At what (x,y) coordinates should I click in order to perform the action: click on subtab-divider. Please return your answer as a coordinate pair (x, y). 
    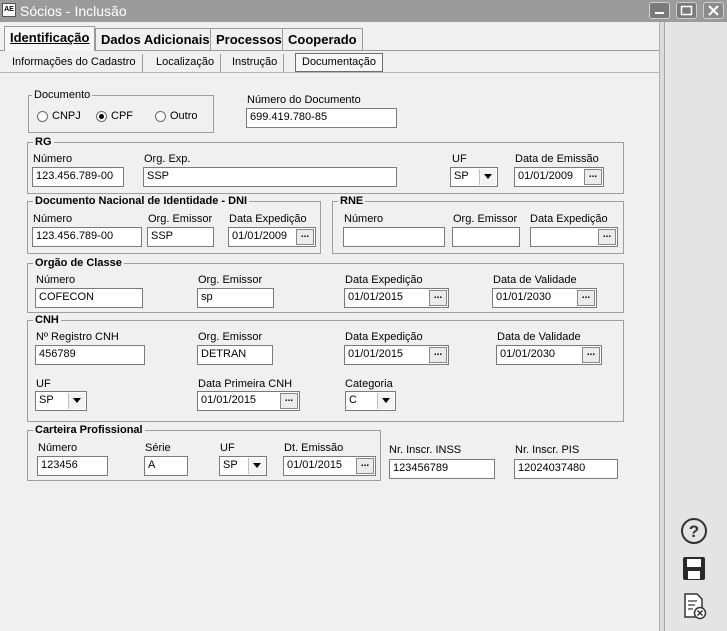
    Looking at the image, I should click on (329, 72).